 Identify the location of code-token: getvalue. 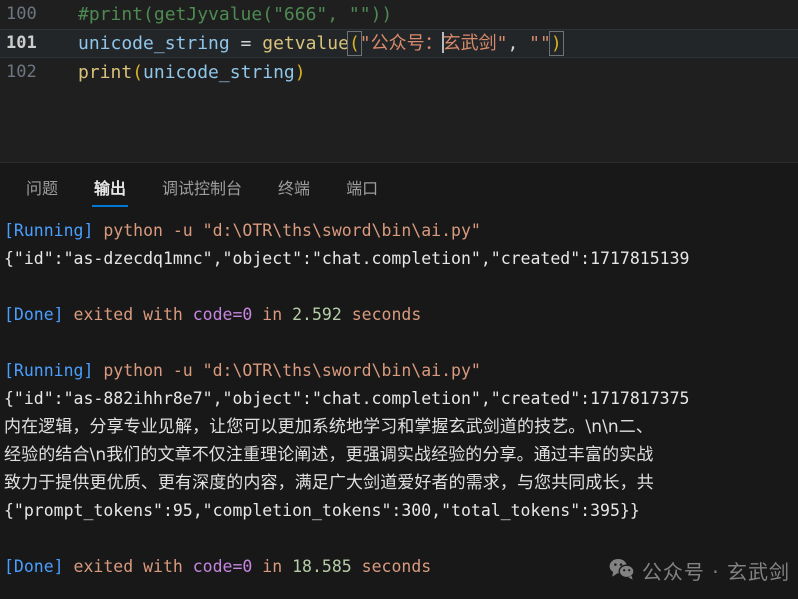
(305, 43).